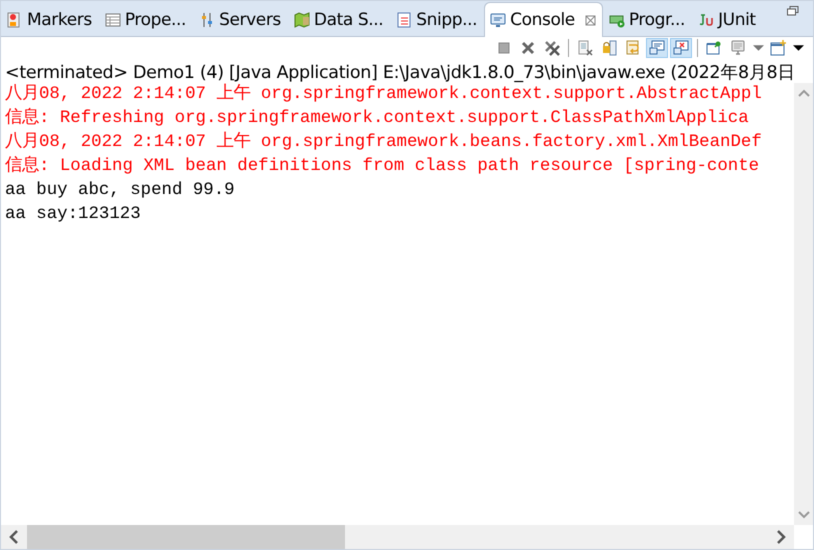  I want to click on close-icon, so click(590, 20).